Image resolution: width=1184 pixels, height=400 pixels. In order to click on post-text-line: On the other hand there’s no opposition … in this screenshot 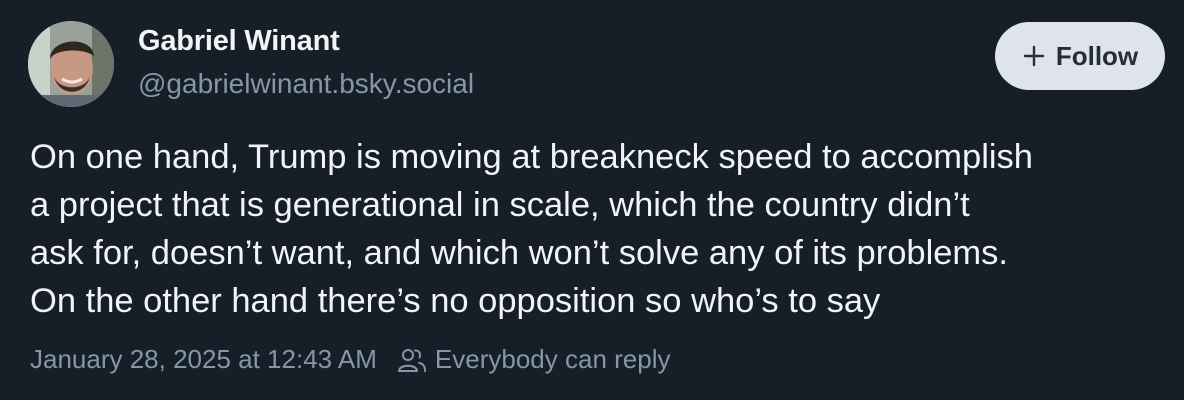, I will do `click(455, 301)`.